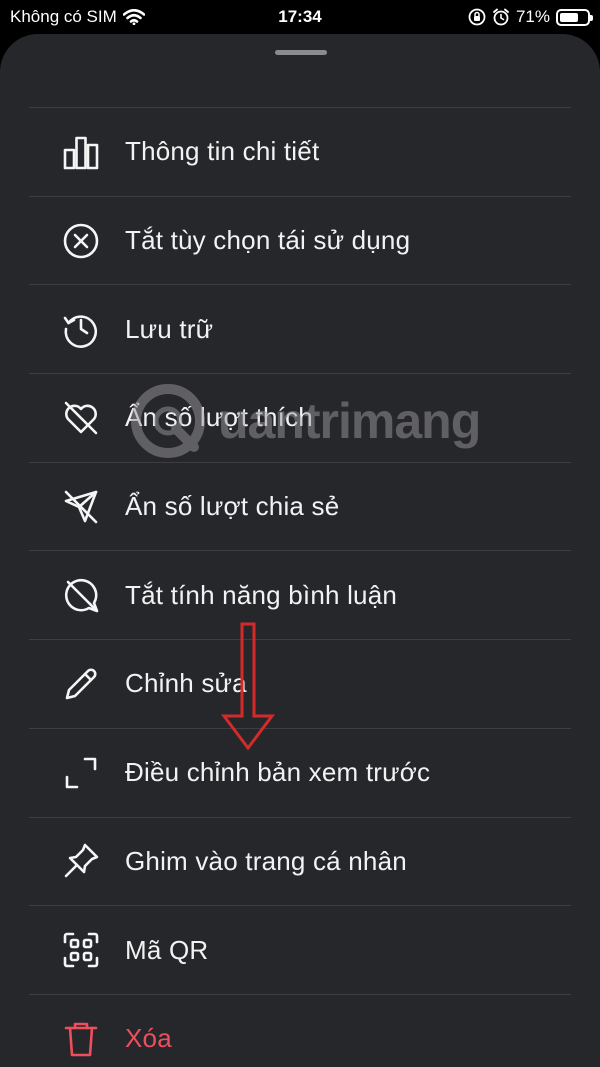  Describe the element at coordinates (268, 240) in the screenshot. I see `menu-label-disable-remix: Tắt tùy chọn tái sử dụng` at that location.